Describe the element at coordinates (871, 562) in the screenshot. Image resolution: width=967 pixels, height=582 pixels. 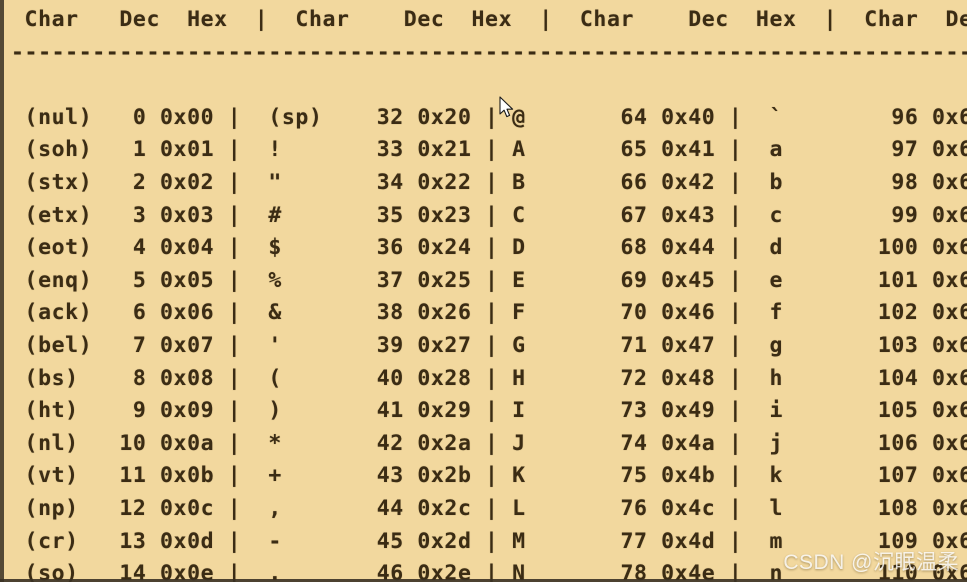
I see `csdn-watermark: CSDN @沉眠温柔` at that location.